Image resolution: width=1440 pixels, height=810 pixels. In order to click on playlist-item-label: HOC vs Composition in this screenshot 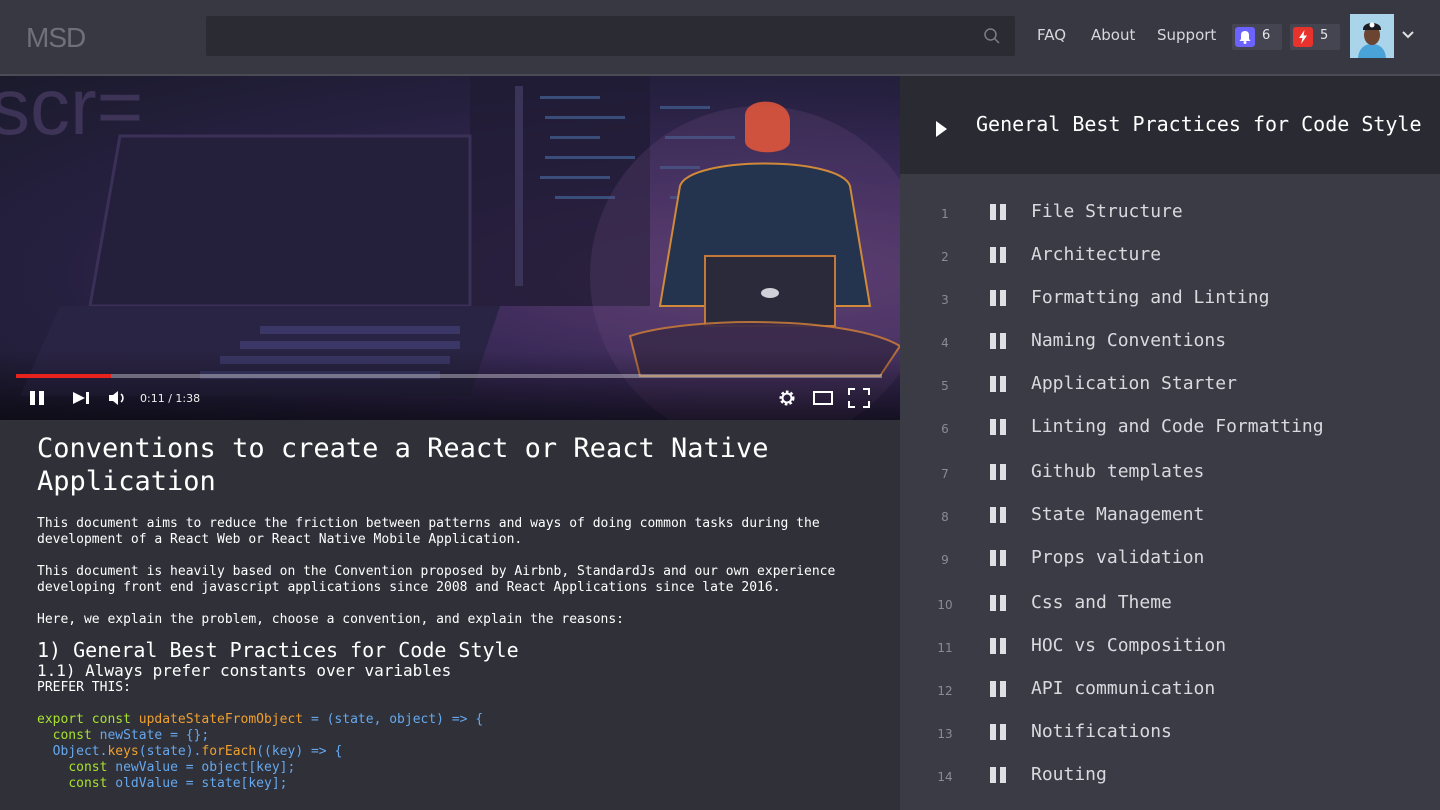, I will do `click(1129, 645)`.